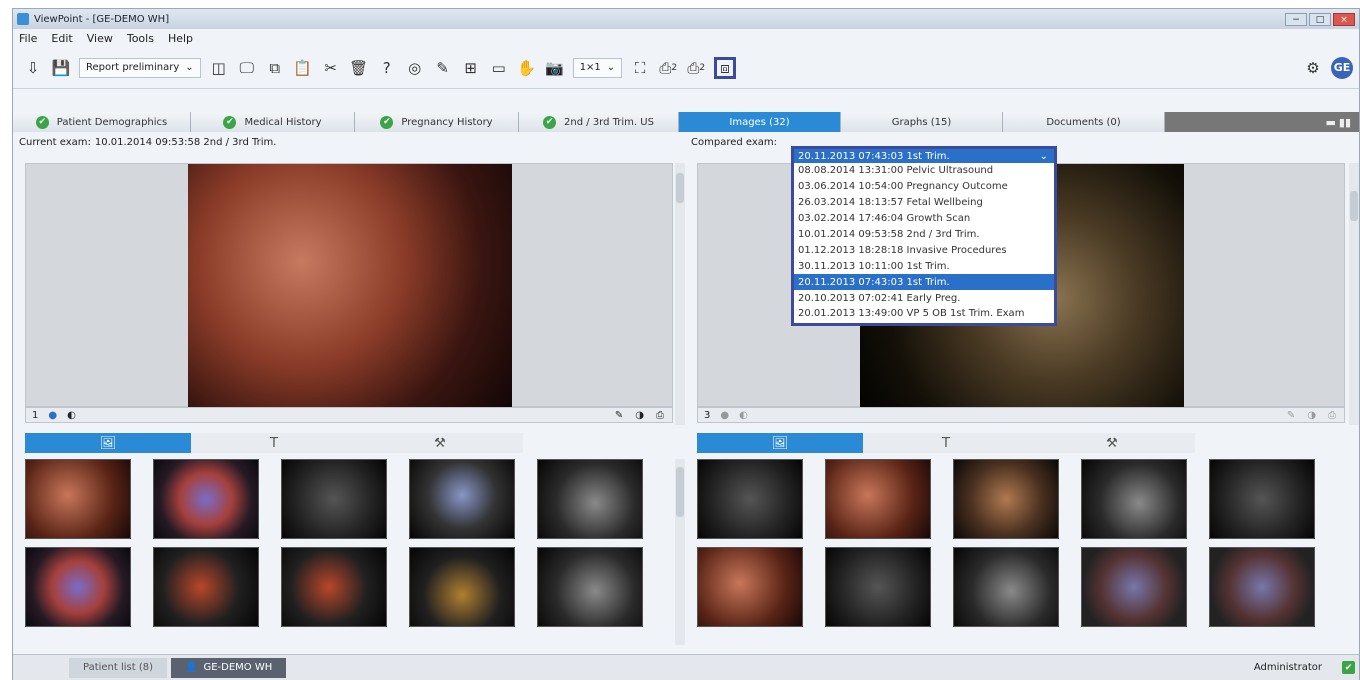  What do you see at coordinates (1344, 19) in the screenshot?
I see `close-button: ×` at bounding box center [1344, 19].